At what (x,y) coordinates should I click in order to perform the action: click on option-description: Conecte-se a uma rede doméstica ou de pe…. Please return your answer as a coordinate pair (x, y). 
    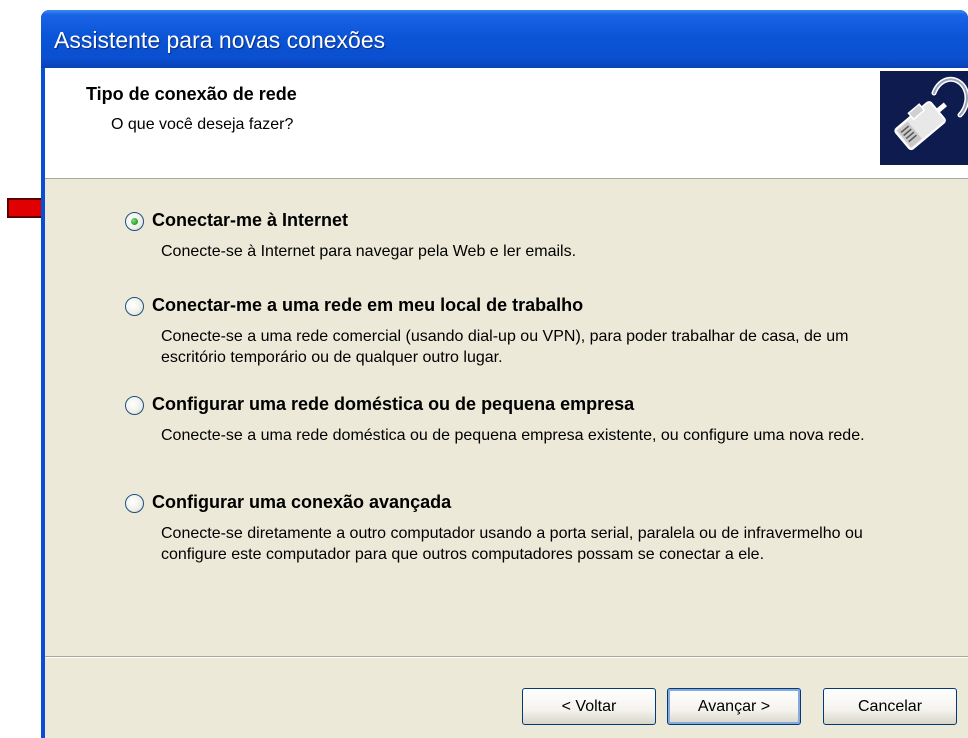
    Looking at the image, I should click on (513, 435).